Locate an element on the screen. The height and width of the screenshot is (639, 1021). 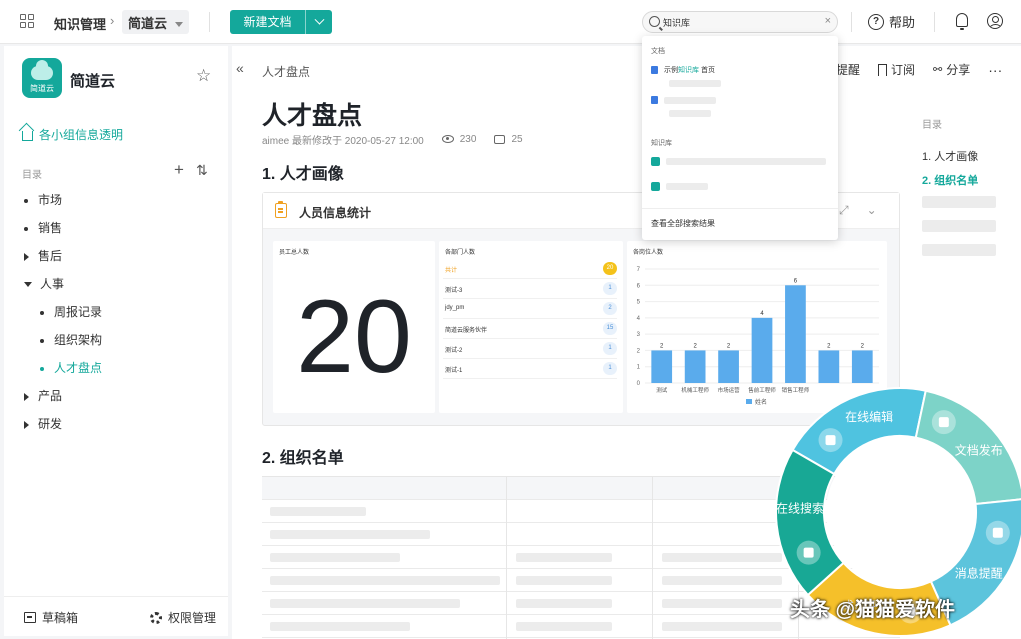
doc-result: 示例知识库 首页 is located at coordinates (683, 70).